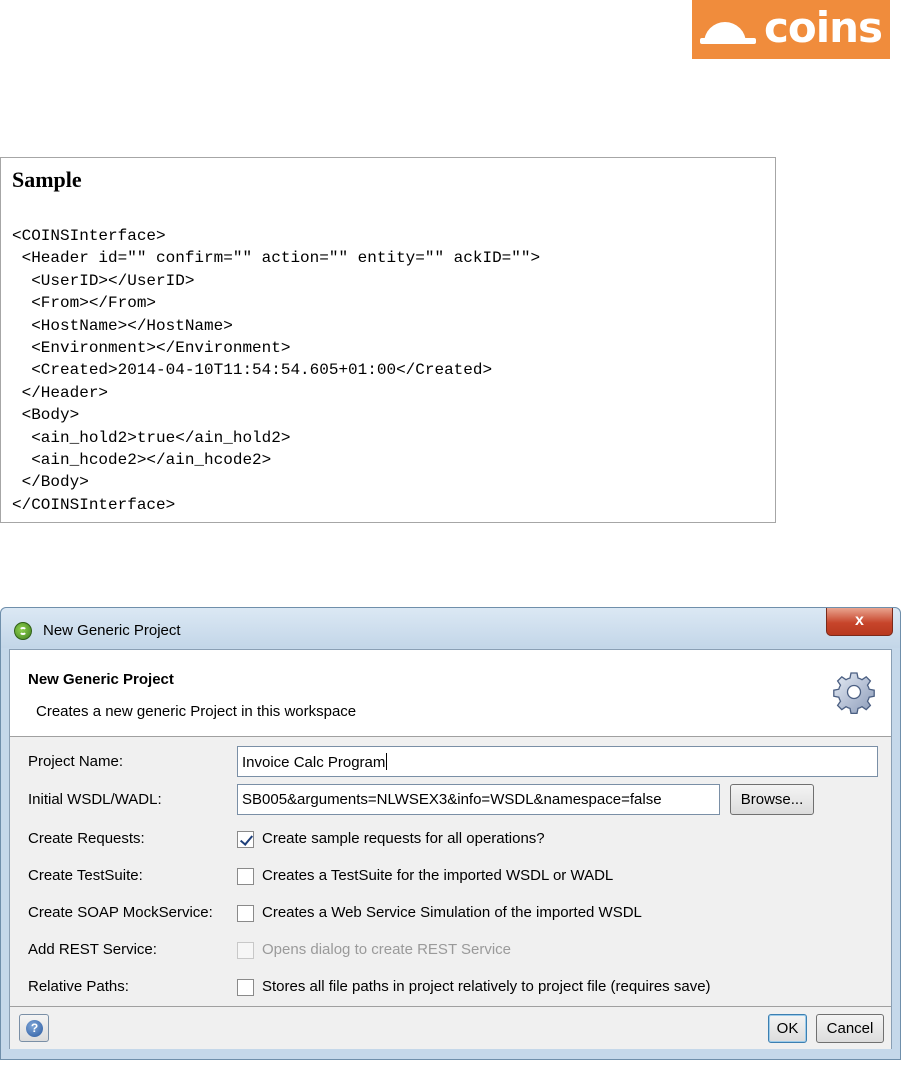 Image resolution: width=906 pixels, height=1068 pixels. I want to click on help-button: ?, so click(34, 1028).